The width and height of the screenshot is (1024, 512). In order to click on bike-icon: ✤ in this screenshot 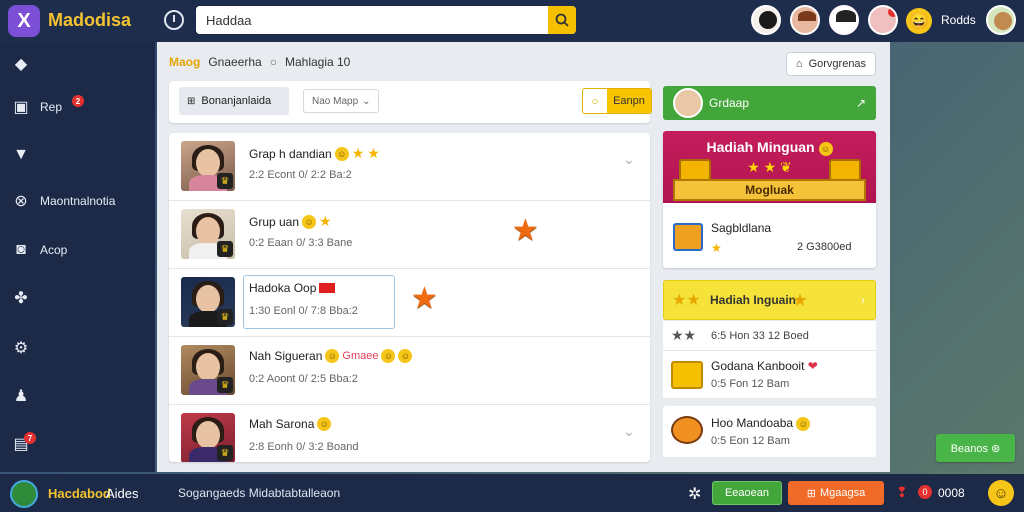, I will do `click(21, 298)`.